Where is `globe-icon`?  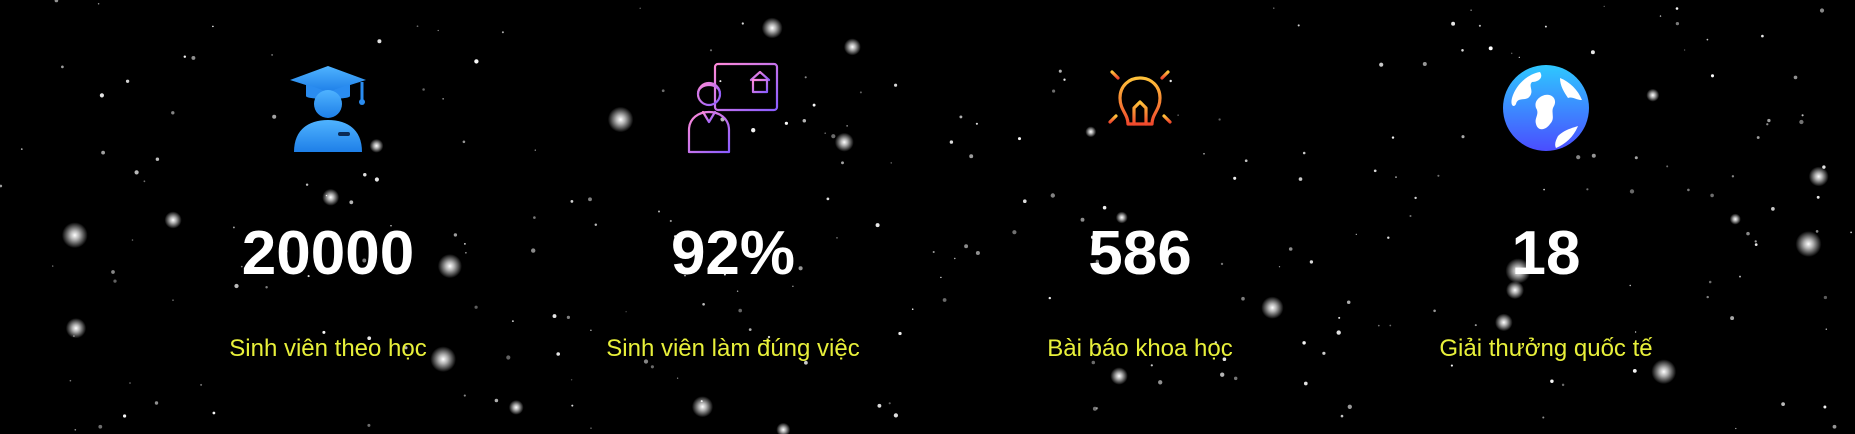
globe-icon is located at coordinates (1546, 108).